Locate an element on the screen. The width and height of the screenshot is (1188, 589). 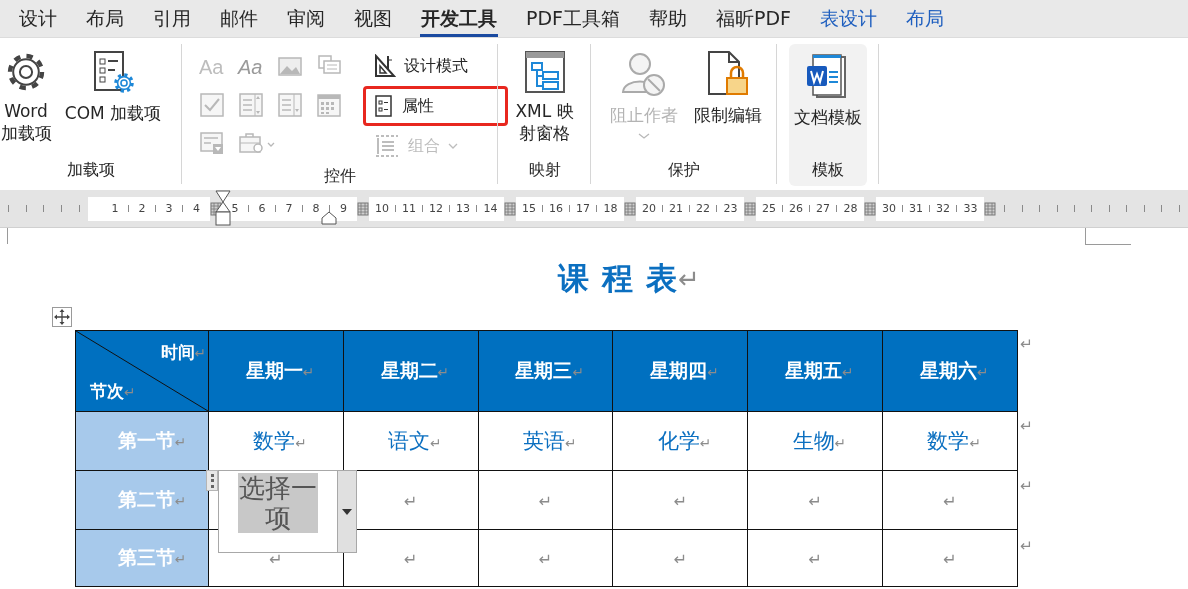
properties-button: 属性 is located at coordinates (435, 106).